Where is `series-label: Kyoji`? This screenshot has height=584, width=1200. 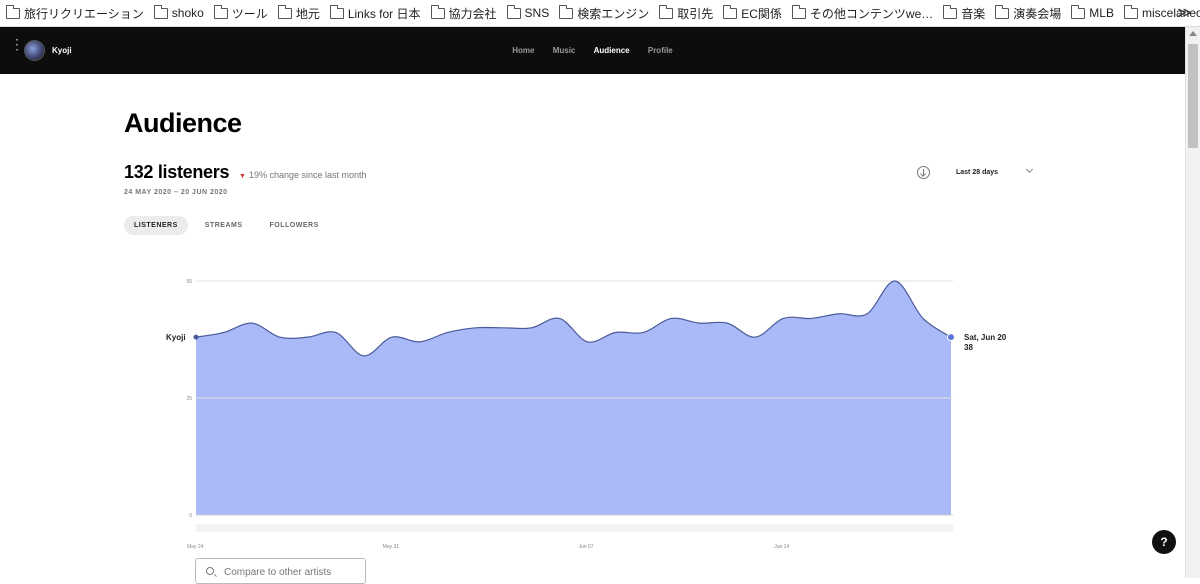
series-label: Kyoji is located at coordinates (176, 337).